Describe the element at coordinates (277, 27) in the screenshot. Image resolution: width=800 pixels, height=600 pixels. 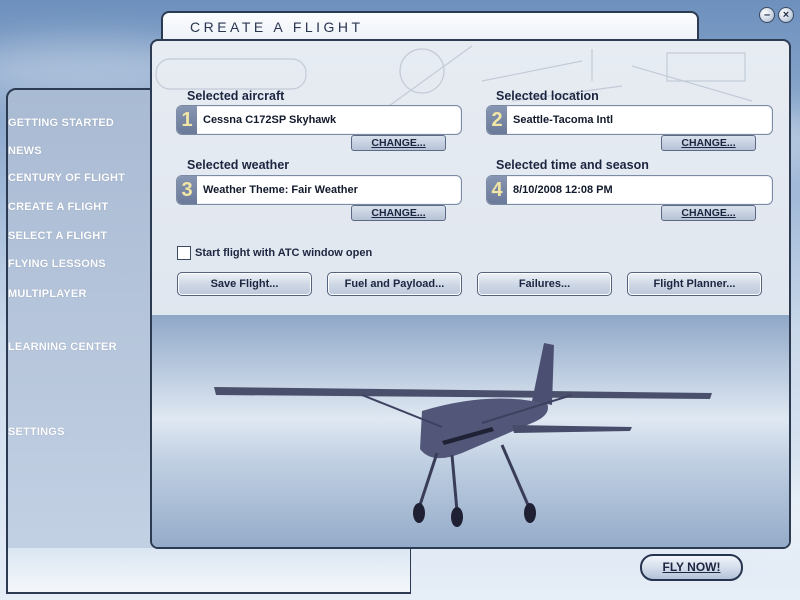
I see `page-title: CREATE A FLIGHT` at that location.